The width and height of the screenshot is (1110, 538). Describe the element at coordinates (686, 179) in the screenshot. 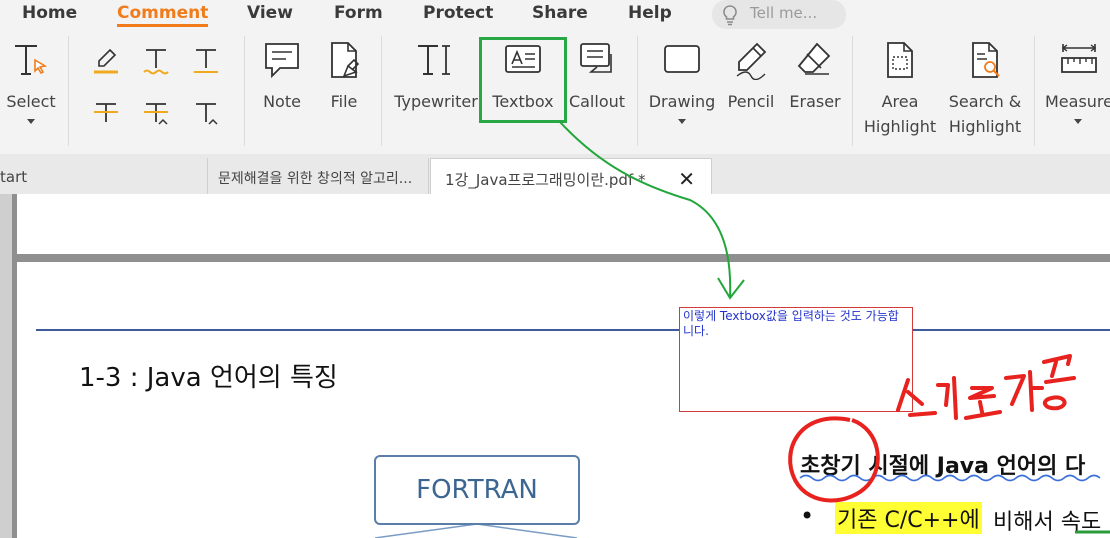

I see `close-icon: ✕` at that location.